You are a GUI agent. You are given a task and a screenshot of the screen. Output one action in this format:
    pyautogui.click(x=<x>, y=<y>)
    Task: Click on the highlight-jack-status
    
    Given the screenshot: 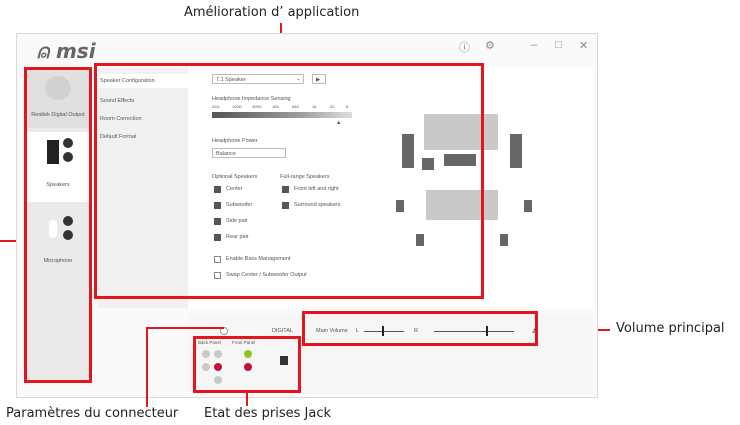 What is the action you would take?
    pyautogui.click(x=247, y=364)
    